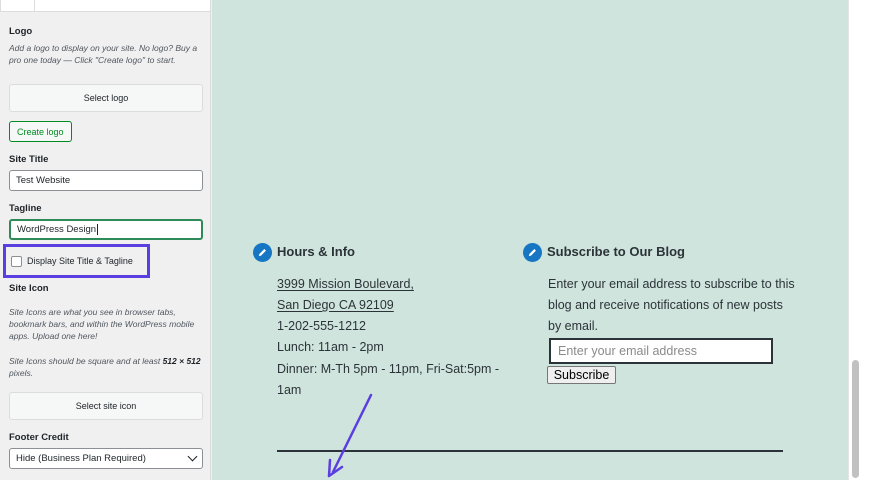 This screenshot has height=480, width=880. Describe the element at coordinates (855, 419) in the screenshot. I see `scrollbar-thumb` at that location.